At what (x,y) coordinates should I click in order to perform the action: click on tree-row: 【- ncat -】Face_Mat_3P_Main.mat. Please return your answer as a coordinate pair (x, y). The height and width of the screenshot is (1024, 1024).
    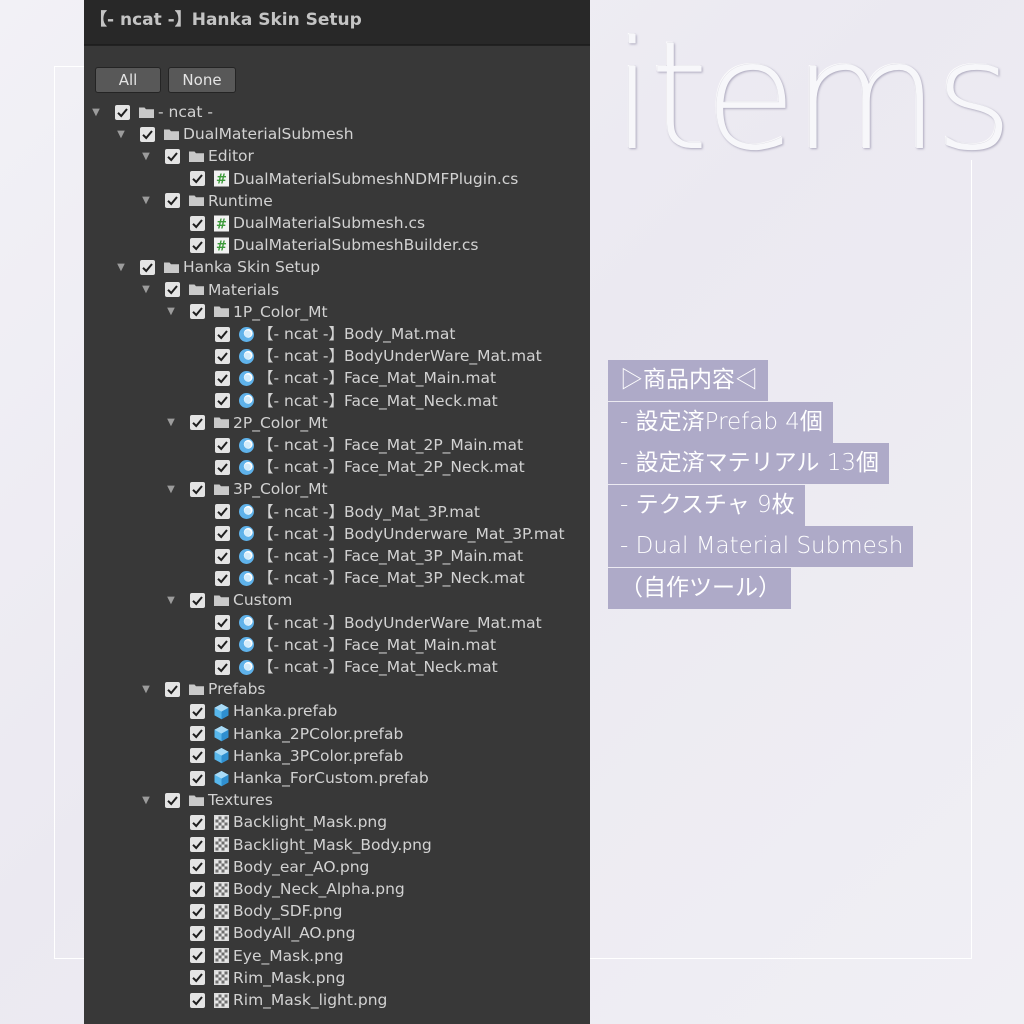
    Looking at the image, I should click on (356, 556).